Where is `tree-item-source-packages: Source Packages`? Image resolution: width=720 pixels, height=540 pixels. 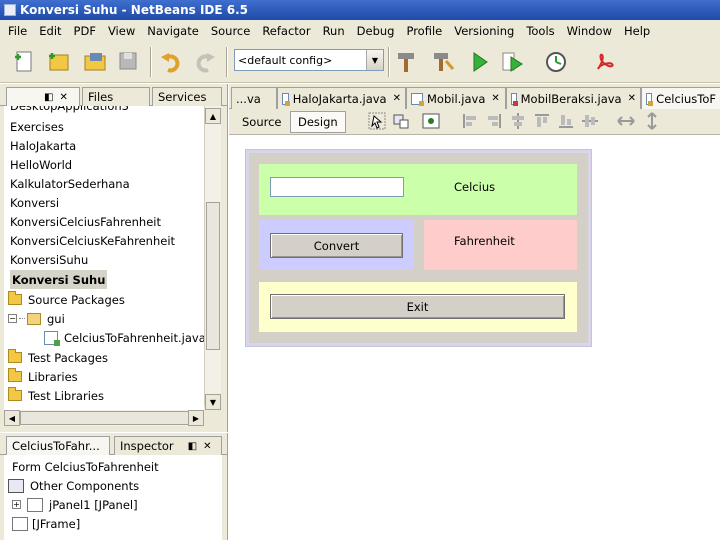
tree-item-source-packages: Source Packages is located at coordinates (66, 299).